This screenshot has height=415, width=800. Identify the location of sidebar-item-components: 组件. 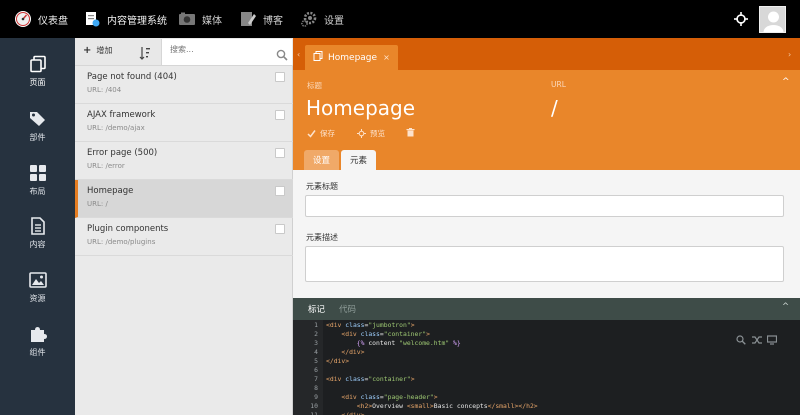
(37, 350).